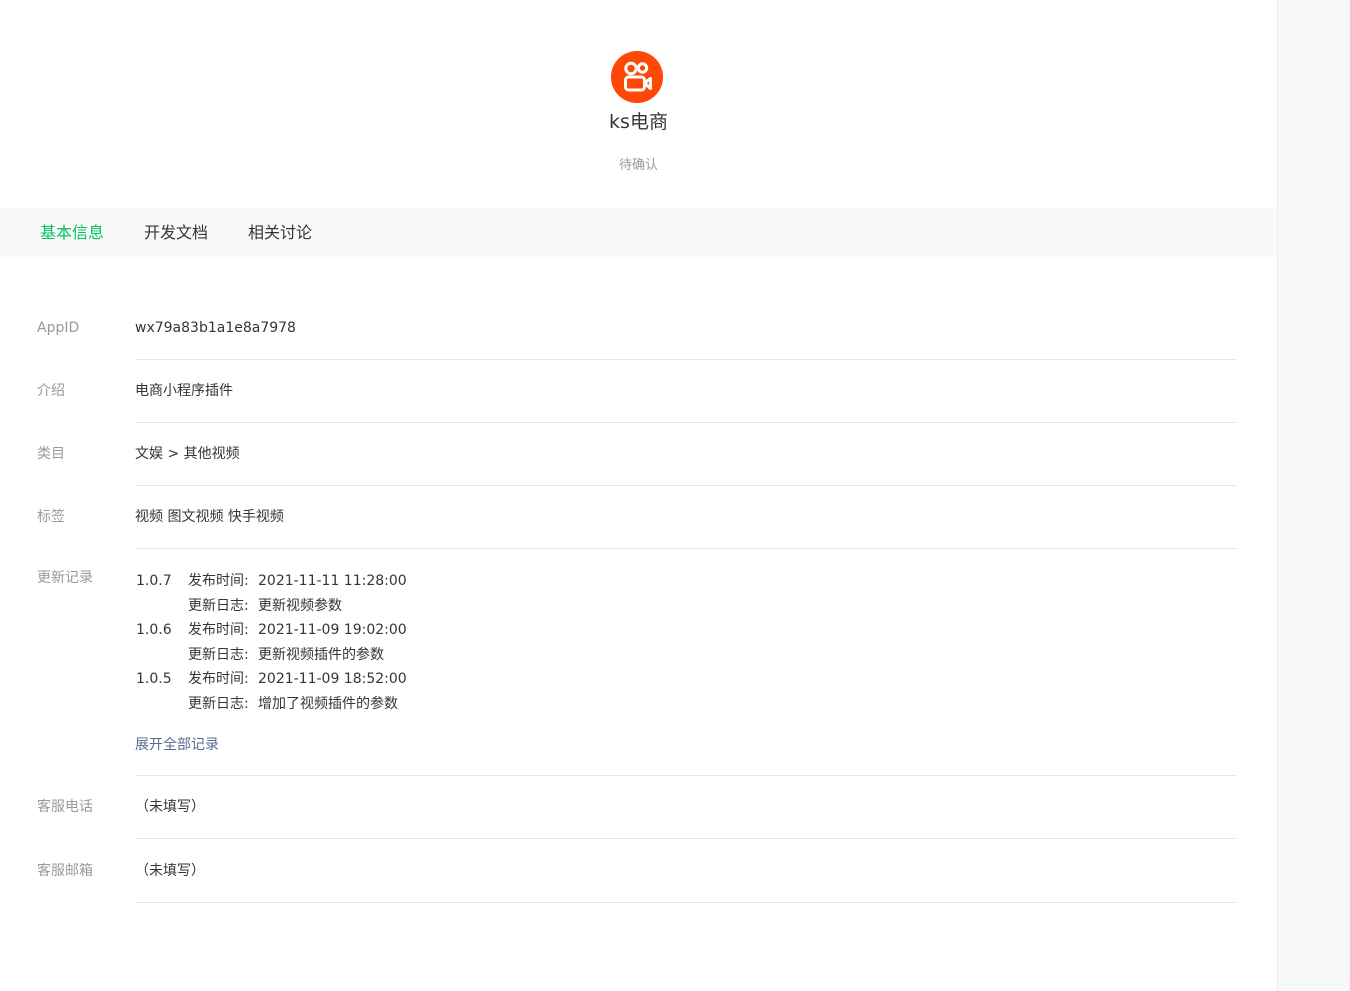  What do you see at coordinates (177, 745) in the screenshot?
I see `expand-all-records-link: 展开全部记录` at bounding box center [177, 745].